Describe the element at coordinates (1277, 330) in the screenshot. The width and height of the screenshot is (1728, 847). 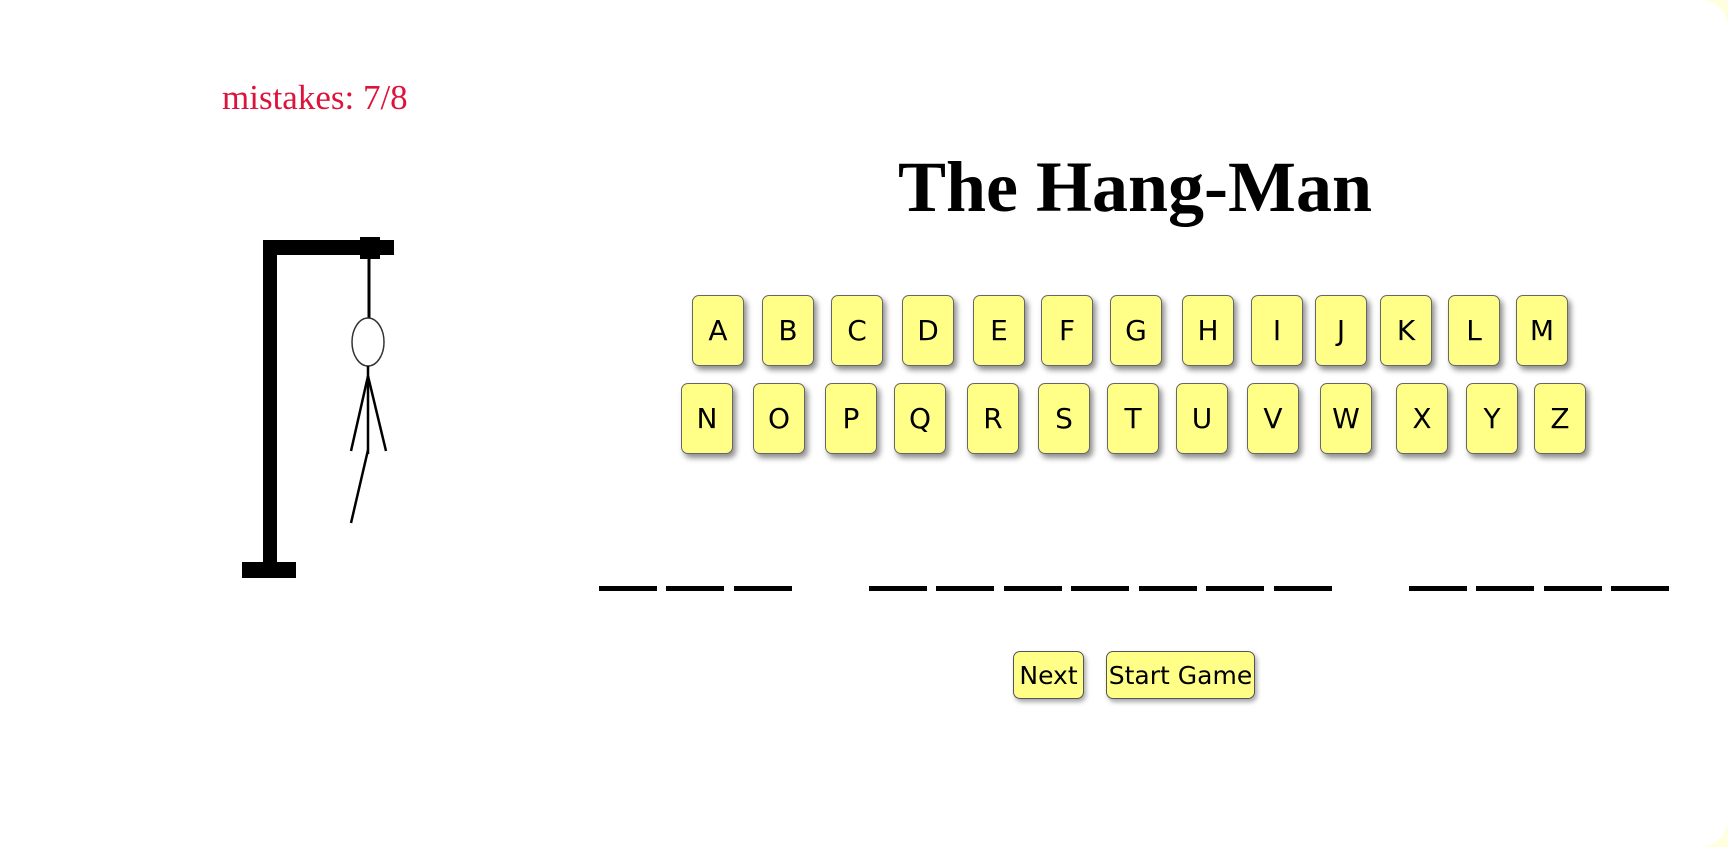
I see `letter-key-i: I` at that location.